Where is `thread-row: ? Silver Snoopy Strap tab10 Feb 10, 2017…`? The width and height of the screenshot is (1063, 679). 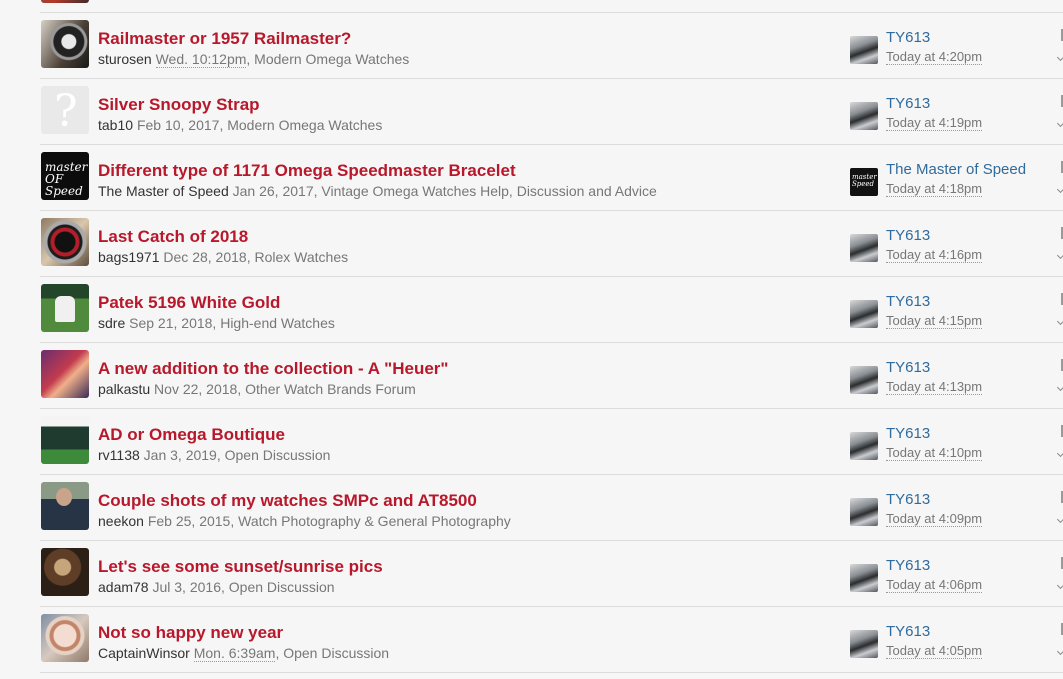
thread-row: ? Silver Snoopy Strap tab10 Feb 10, 2017… is located at coordinates (551, 112).